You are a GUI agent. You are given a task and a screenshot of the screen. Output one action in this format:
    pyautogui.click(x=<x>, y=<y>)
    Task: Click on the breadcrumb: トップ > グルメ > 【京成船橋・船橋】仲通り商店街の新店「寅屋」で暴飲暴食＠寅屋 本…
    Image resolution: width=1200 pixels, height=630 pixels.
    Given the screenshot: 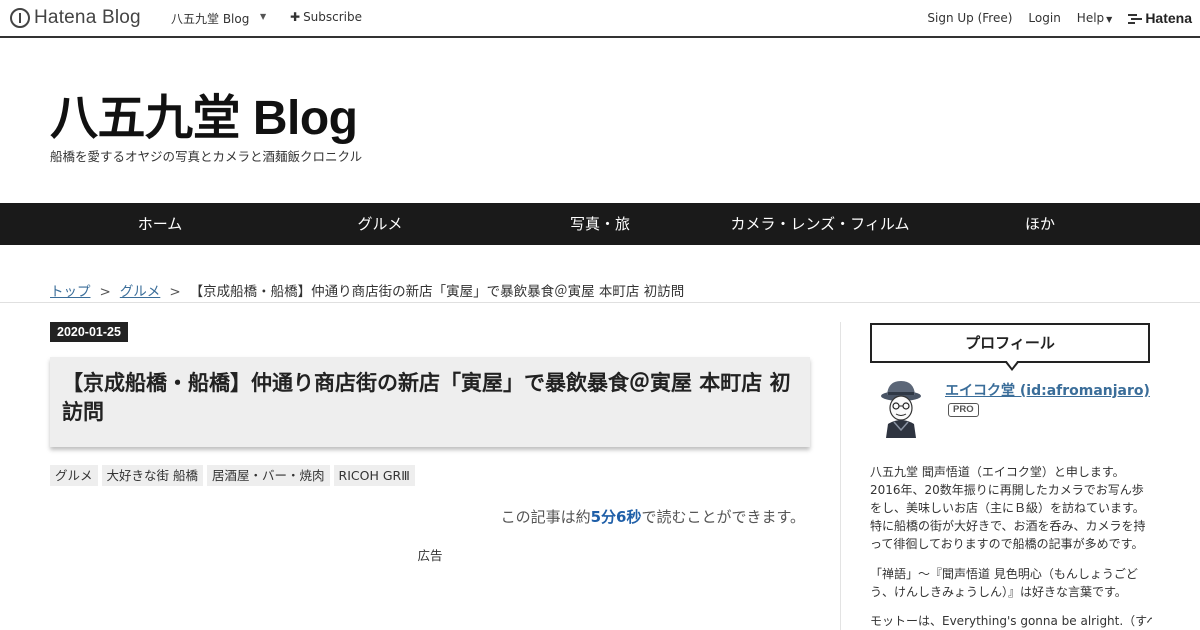 What is the action you would take?
    pyautogui.click(x=367, y=290)
    